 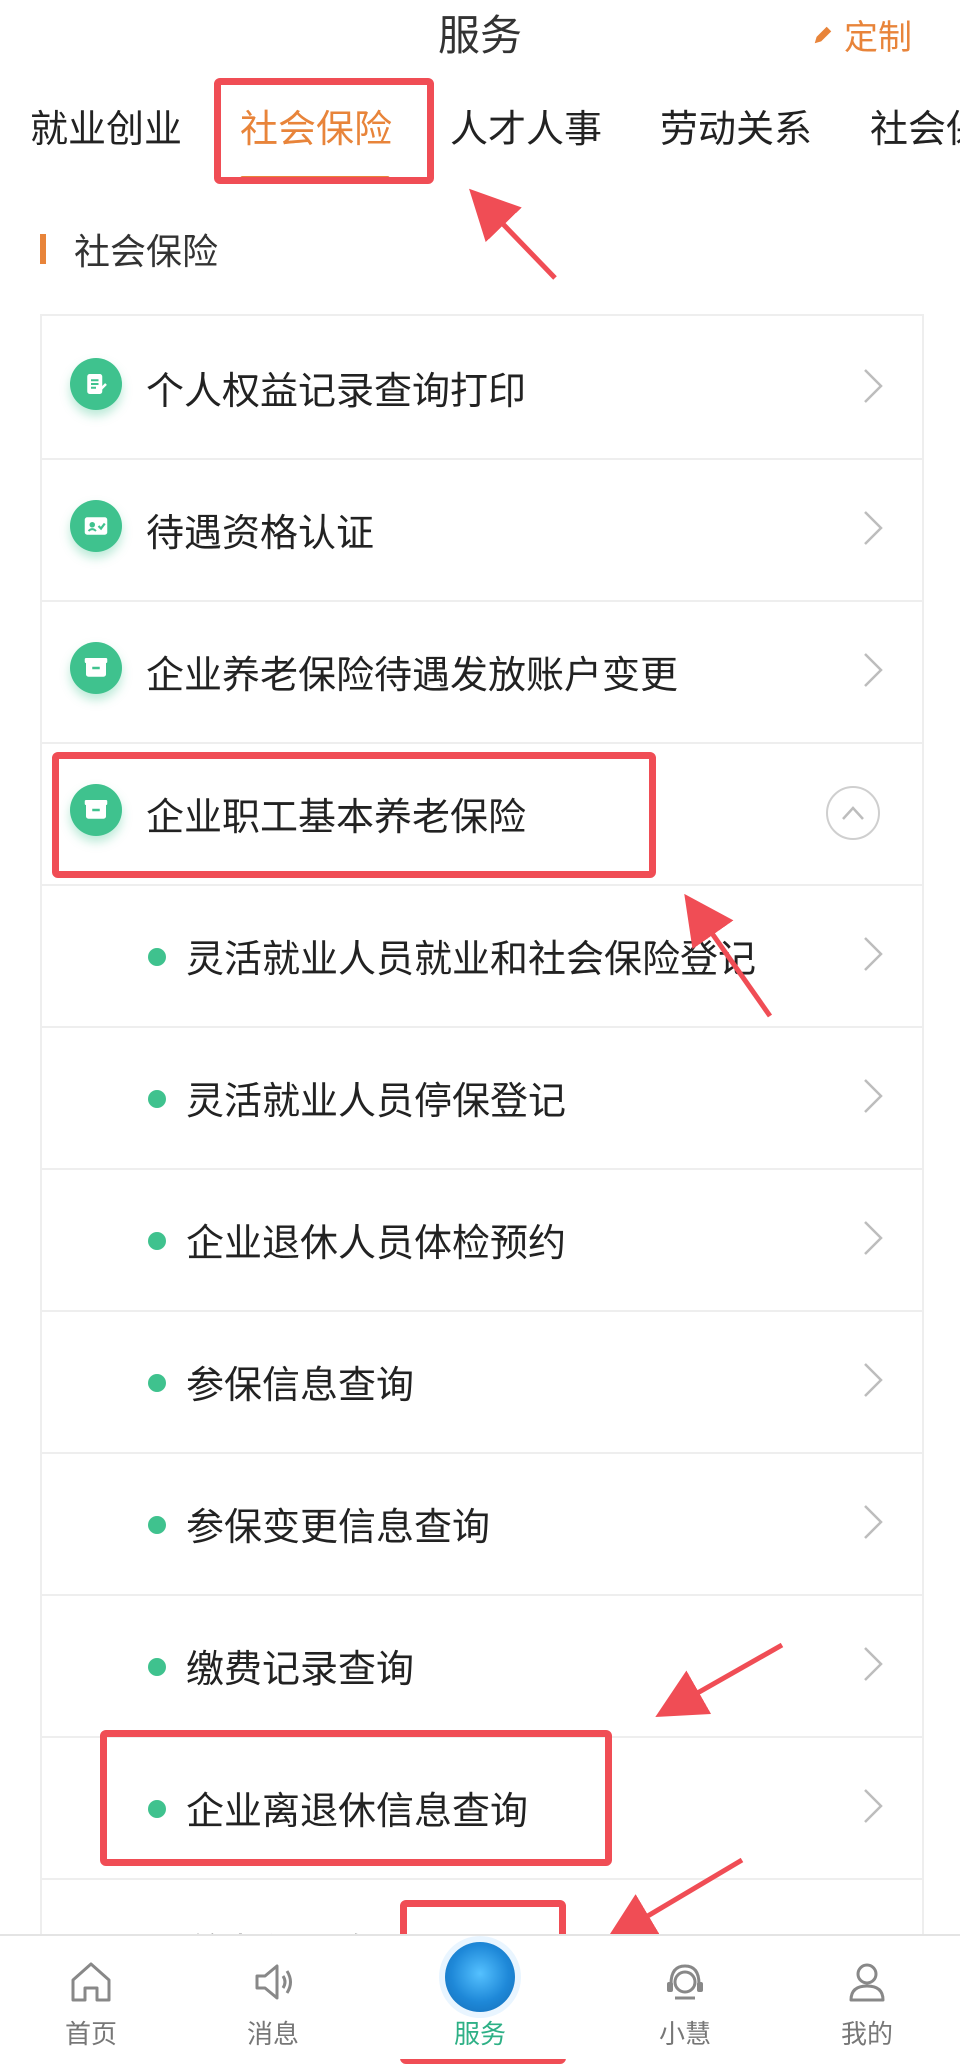 I want to click on sub-list-item: 参保变更信息查询, so click(x=482, y=1524).